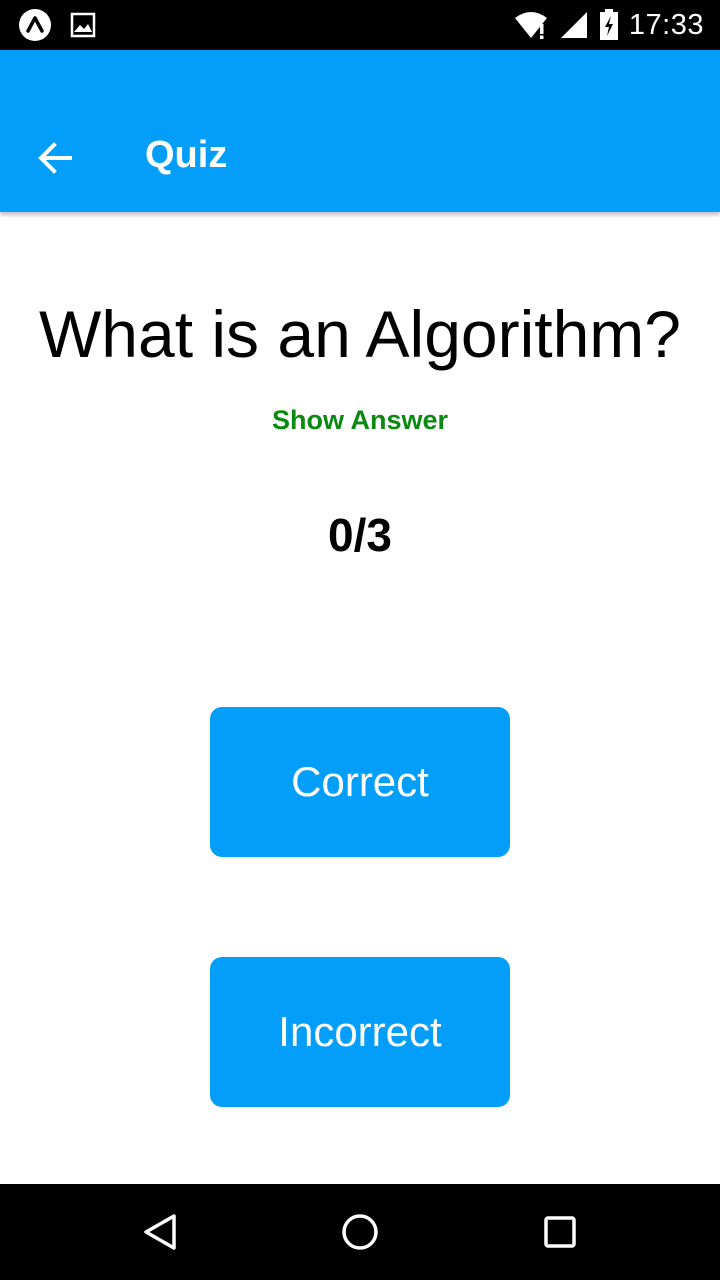 Image resolution: width=720 pixels, height=1280 pixels. I want to click on image-icon, so click(83, 25).